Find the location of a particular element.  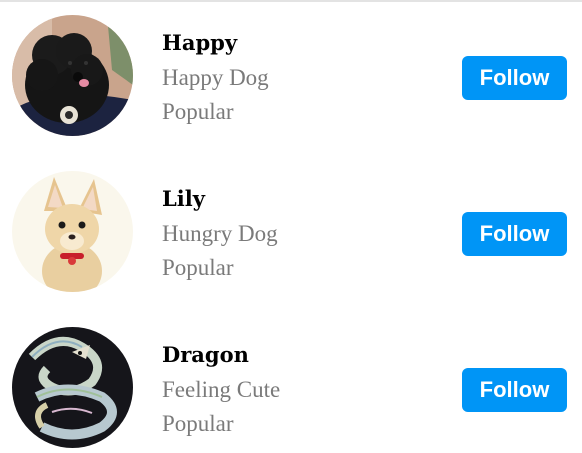

dragon-drawing-avatar-icon is located at coordinates (72, 387).